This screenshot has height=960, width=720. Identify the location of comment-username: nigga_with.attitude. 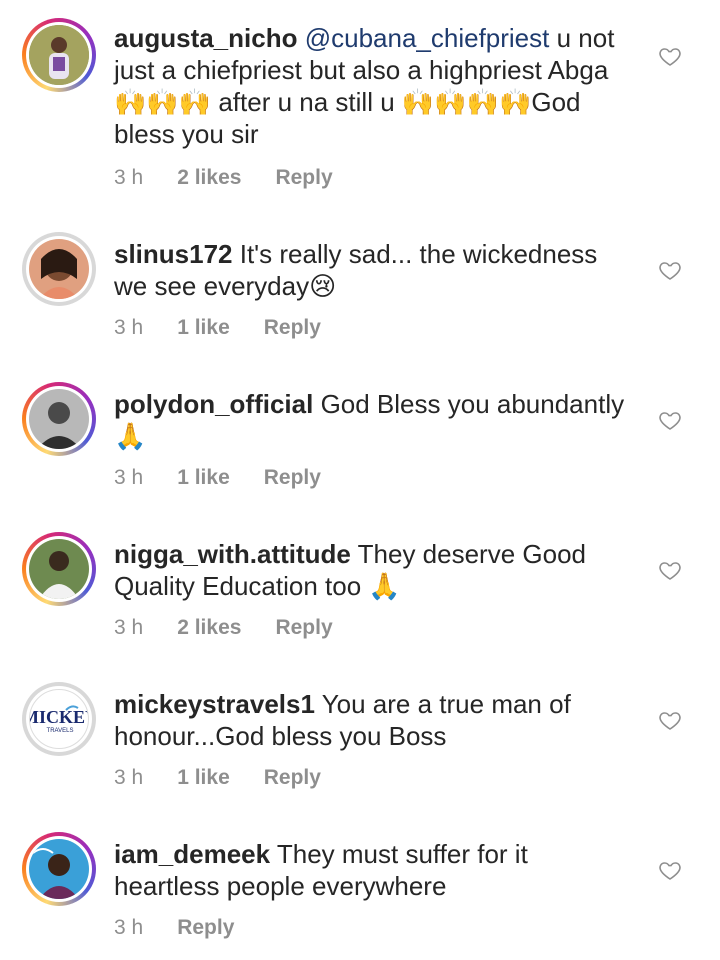
(232, 554).